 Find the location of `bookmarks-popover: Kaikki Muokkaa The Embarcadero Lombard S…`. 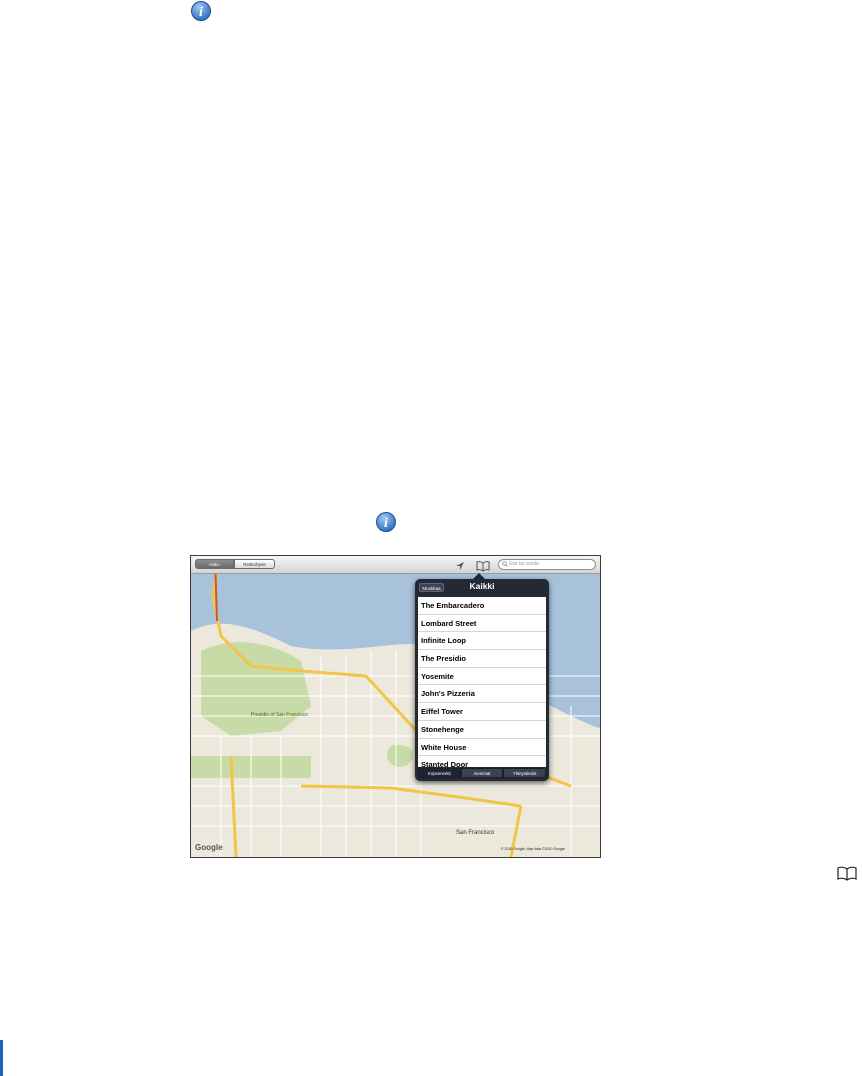

bookmarks-popover: Kaikki Muokkaa The Embarcadero Lombard S… is located at coordinates (482, 680).